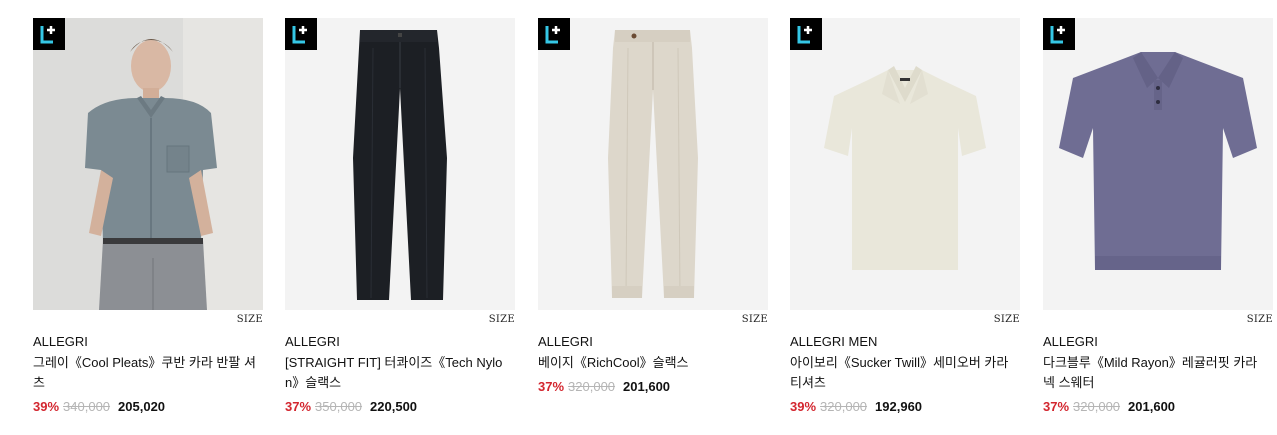 Image resolution: width=1277 pixels, height=435 pixels. What do you see at coordinates (834, 341) in the screenshot?
I see `brand-name: ALLEGRI MEN` at bounding box center [834, 341].